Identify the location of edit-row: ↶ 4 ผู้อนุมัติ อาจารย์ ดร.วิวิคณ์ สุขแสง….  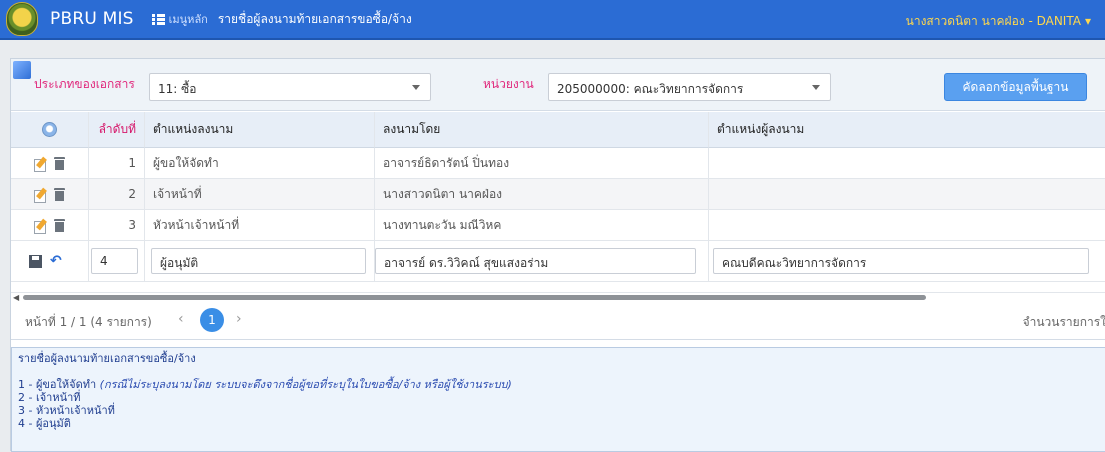
(558, 261).